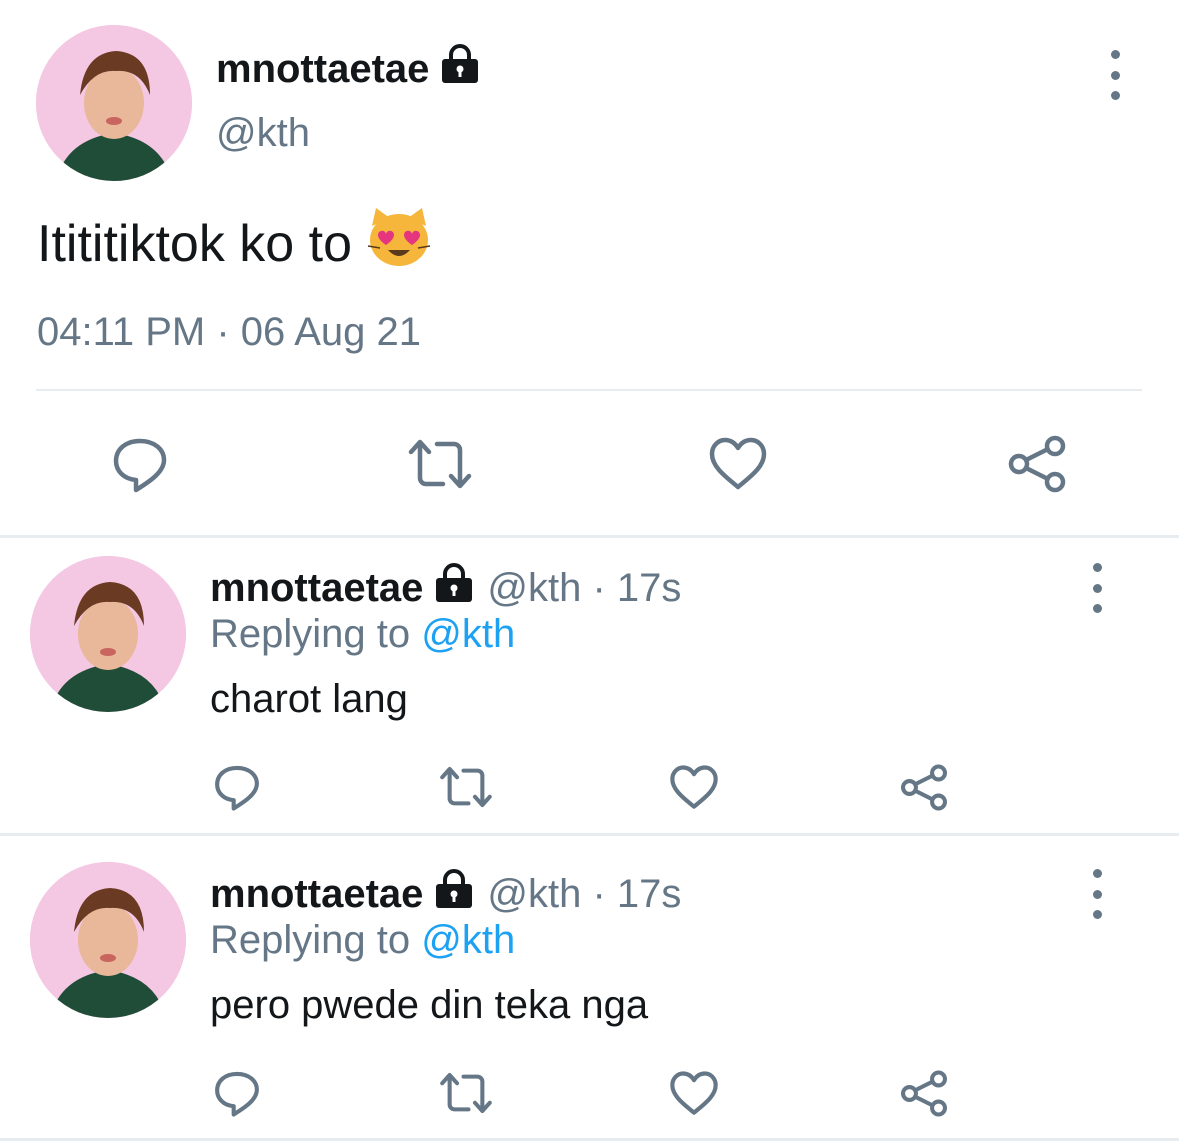 The height and width of the screenshot is (1143, 1179). I want to click on tweet-text: Itititiktok ko to, so click(234, 243).